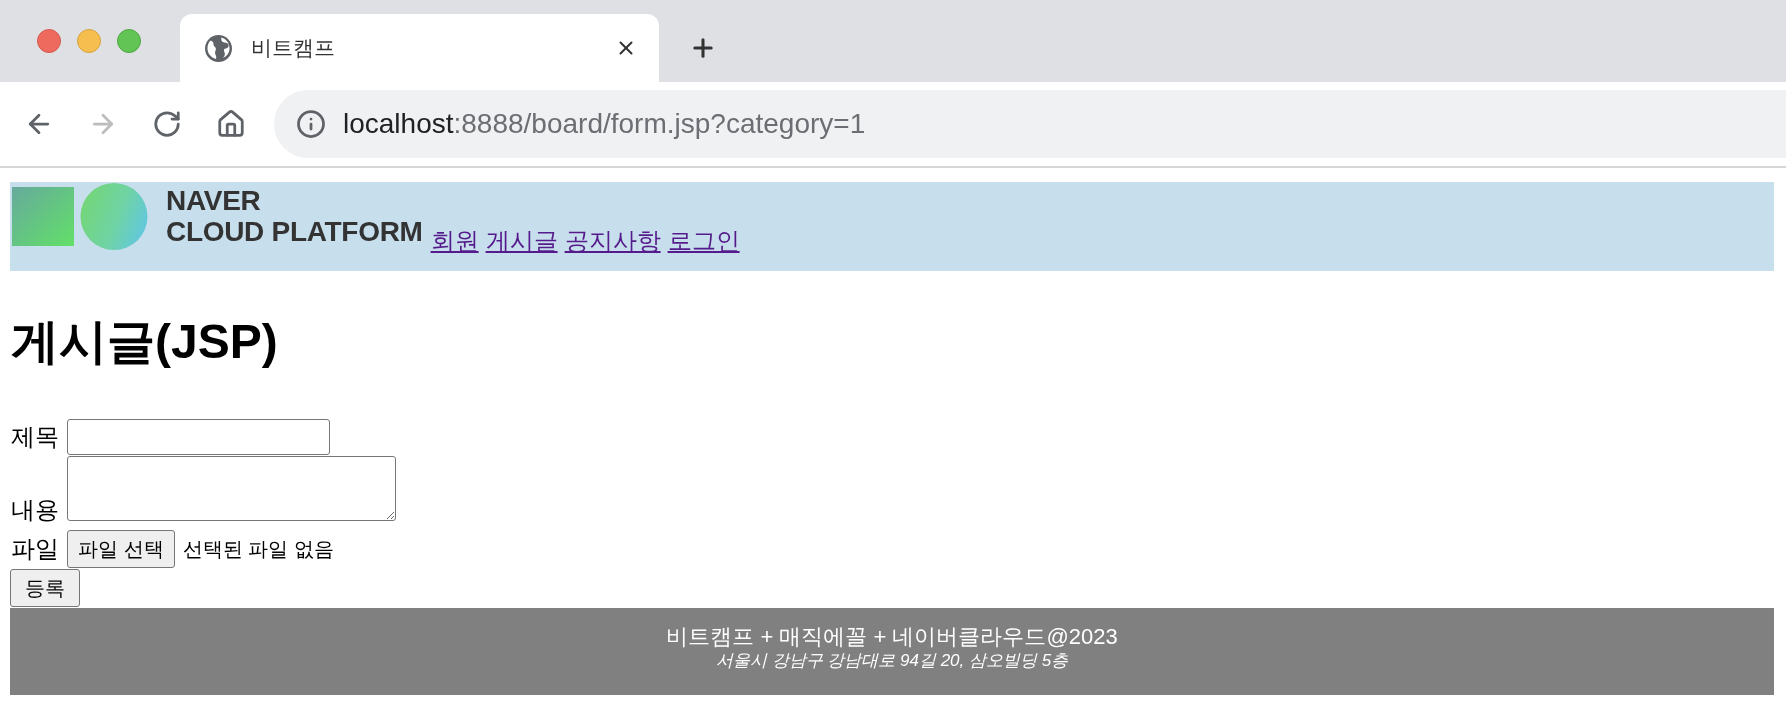 This screenshot has width=1786, height=710. What do you see at coordinates (892, 661) in the screenshot?
I see `footer-address: 서울시 강남구 강남대로 94길 20, 삼오빌딩 5층` at bounding box center [892, 661].